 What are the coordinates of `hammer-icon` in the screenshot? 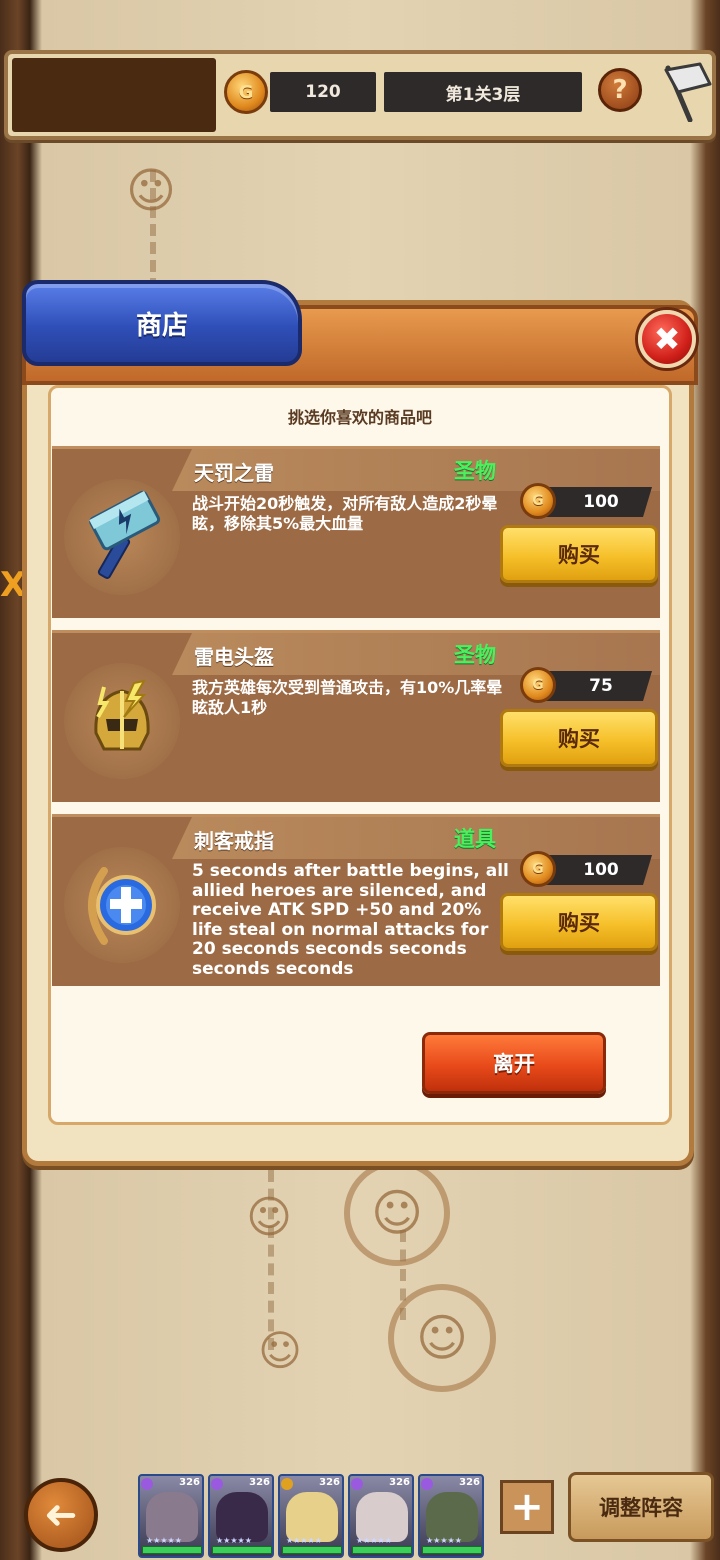 It's located at (122, 537).